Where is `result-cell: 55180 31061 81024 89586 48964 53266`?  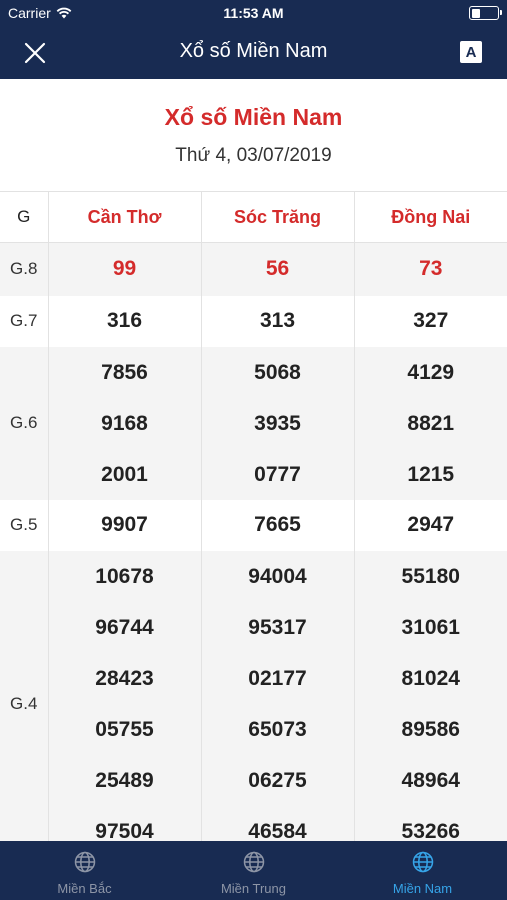 result-cell: 55180 31061 81024 89586 48964 53266 is located at coordinates (430, 696).